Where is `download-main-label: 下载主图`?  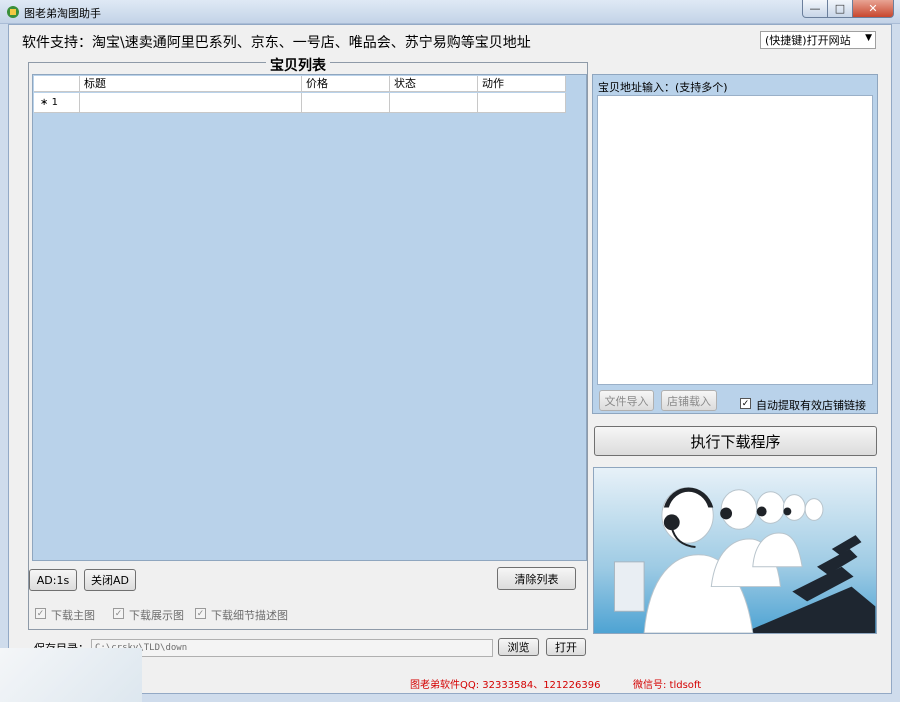 download-main-label: 下载主图 is located at coordinates (73, 615).